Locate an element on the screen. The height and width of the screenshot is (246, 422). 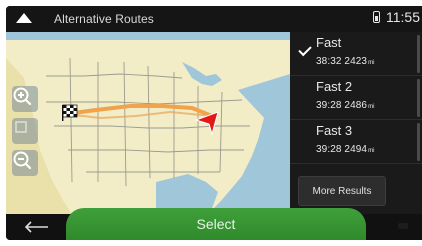
center-map-button is located at coordinates (25, 131).